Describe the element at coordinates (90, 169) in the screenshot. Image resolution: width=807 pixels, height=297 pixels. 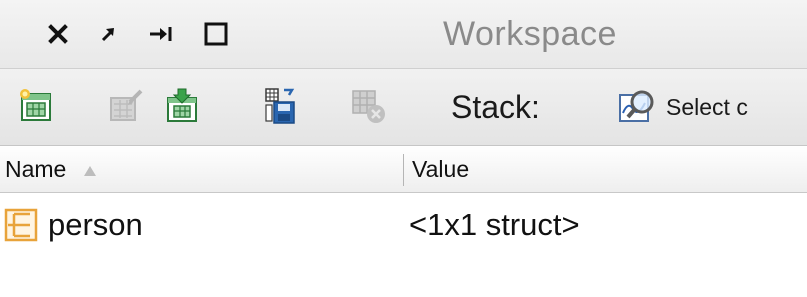
I see `sort-ascending-icon` at that location.